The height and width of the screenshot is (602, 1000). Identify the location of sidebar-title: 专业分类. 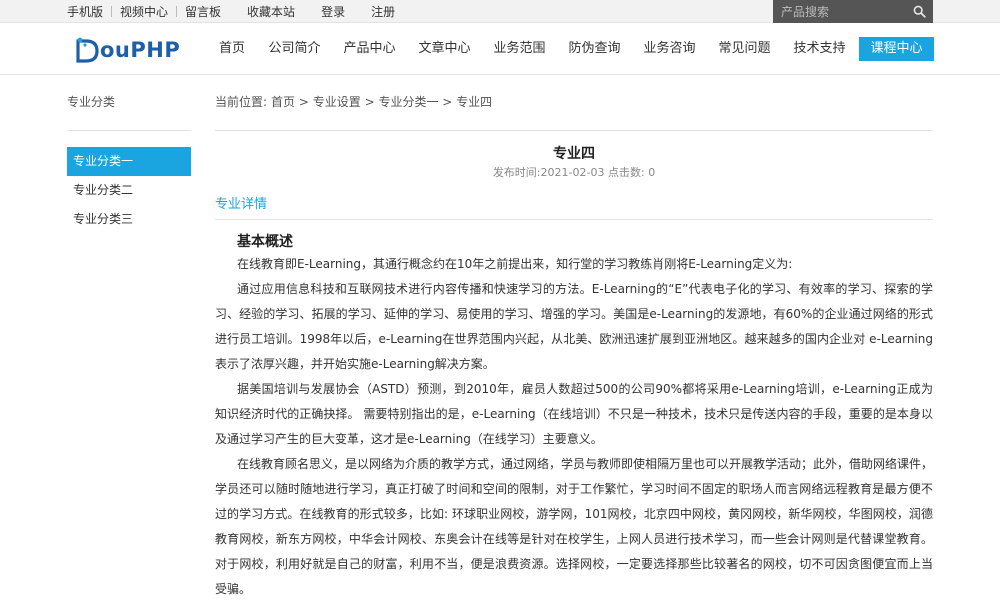
(91, 102).